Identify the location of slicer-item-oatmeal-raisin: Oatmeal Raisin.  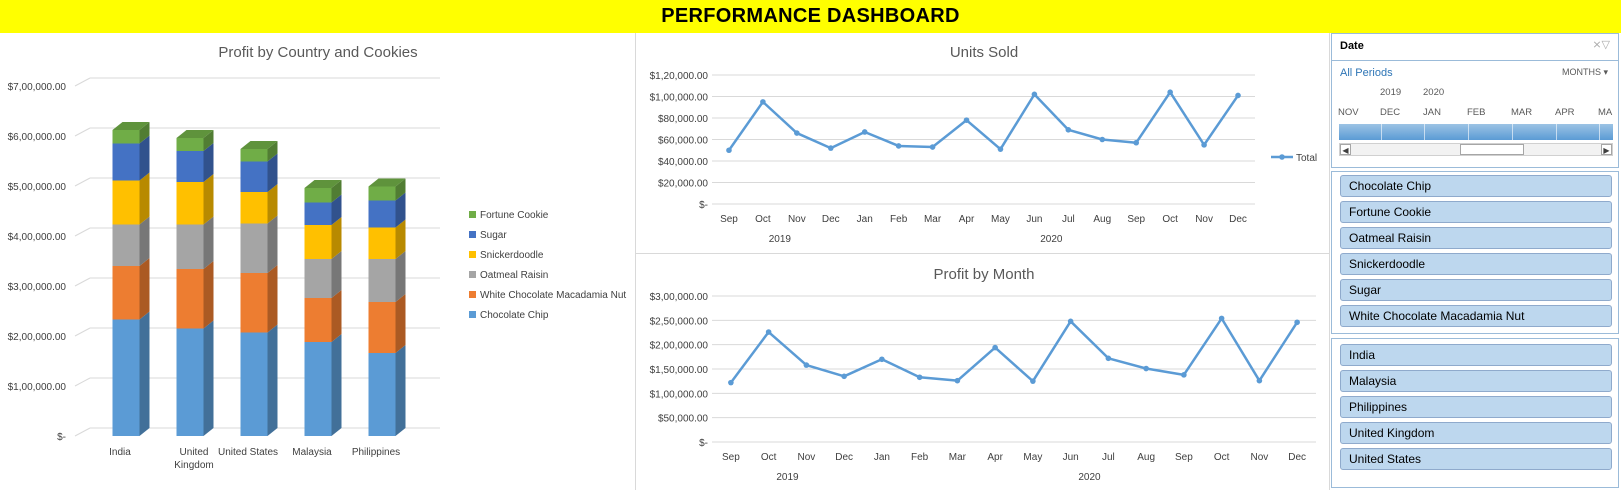
(1476, 238).